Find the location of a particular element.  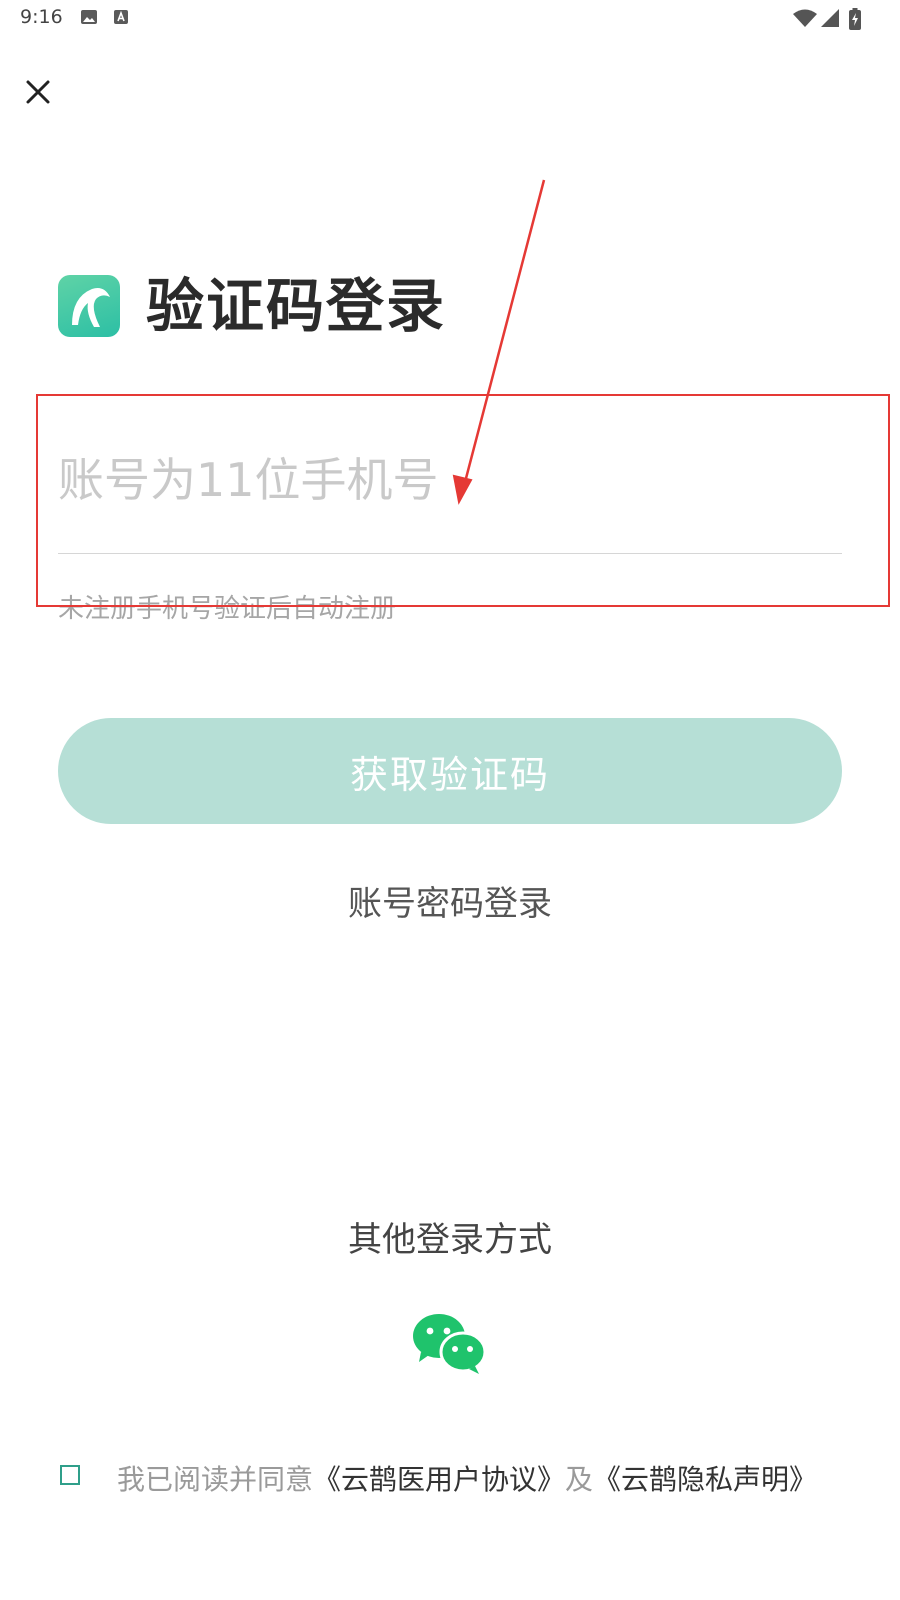

input-underline is located at coordinates (450, 553).